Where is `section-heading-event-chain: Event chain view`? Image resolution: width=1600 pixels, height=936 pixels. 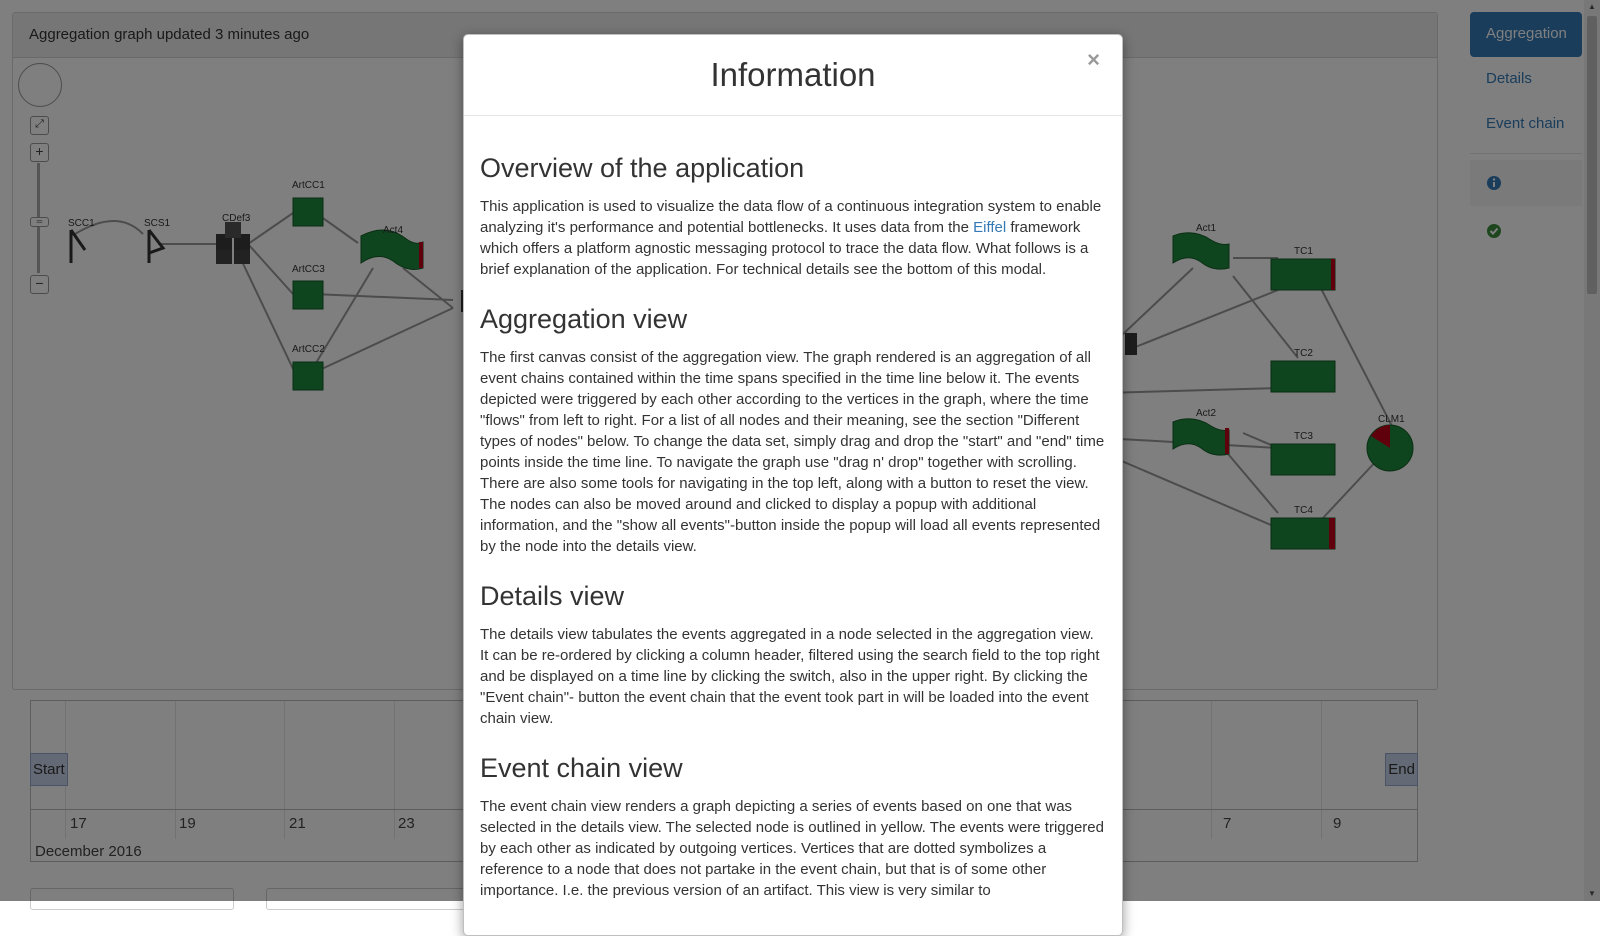
section-heading-event-chain: Event chain view is located at coordinates (581, 768).